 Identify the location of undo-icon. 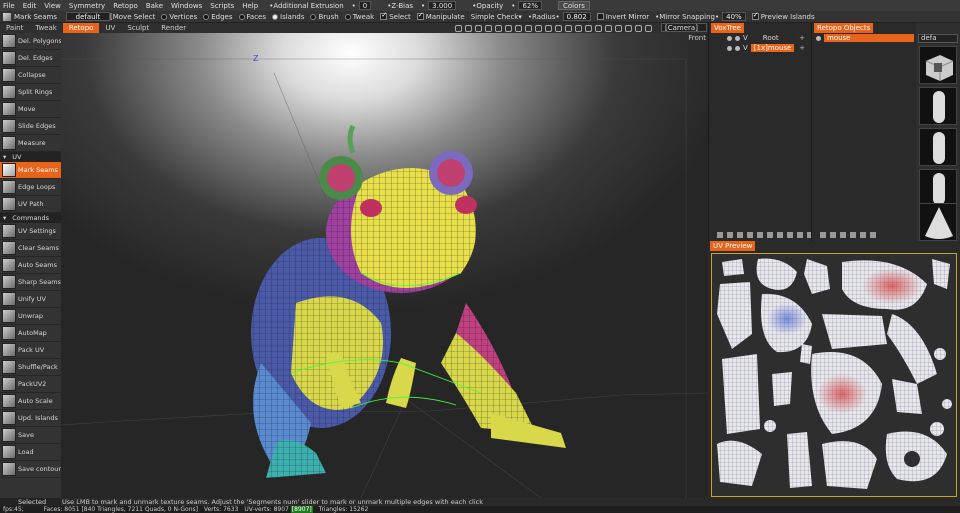
(578, 28).